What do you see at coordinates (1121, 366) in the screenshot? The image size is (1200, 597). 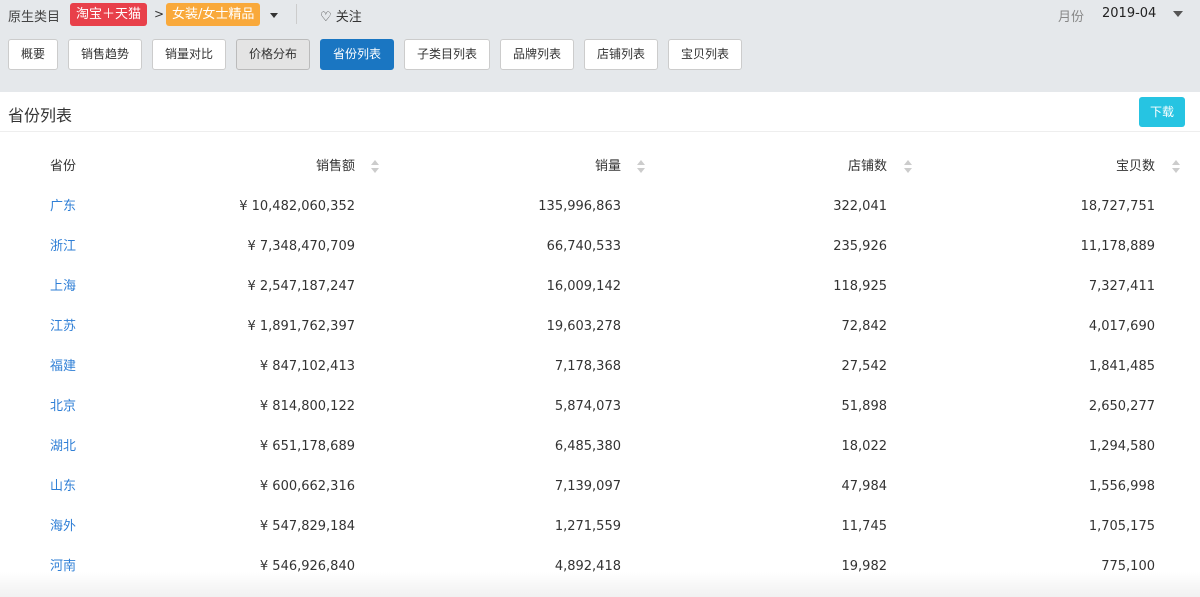 I see `items-cell: 1,841,485` at bounding box center [1121, 366].